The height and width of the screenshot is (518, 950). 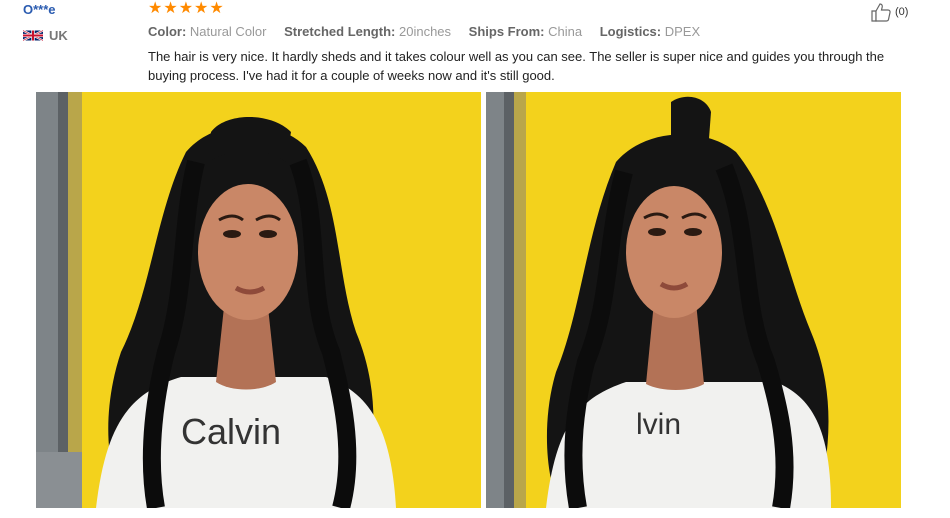 I want to click on helpful-count: (0), so click(x=902, y=12).